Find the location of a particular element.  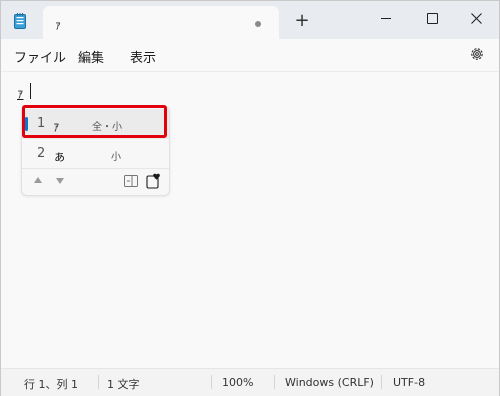

text-caret is located at coordinates (30, 91).